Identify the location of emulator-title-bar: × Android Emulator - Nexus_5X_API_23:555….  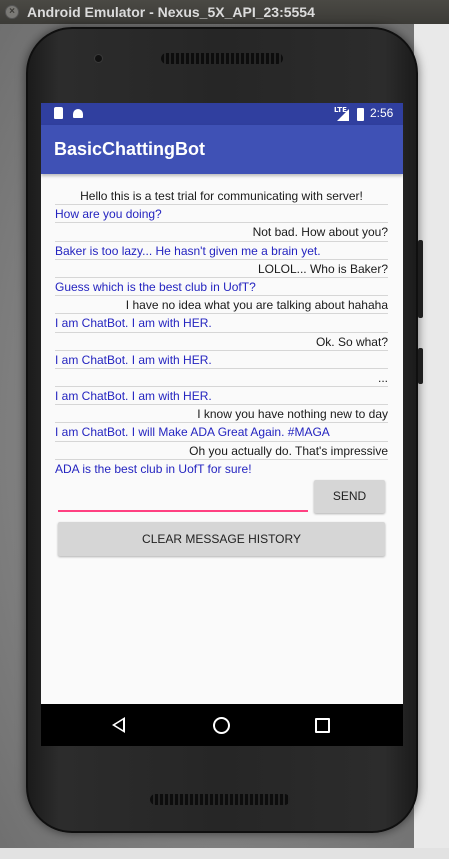
(224, 12).